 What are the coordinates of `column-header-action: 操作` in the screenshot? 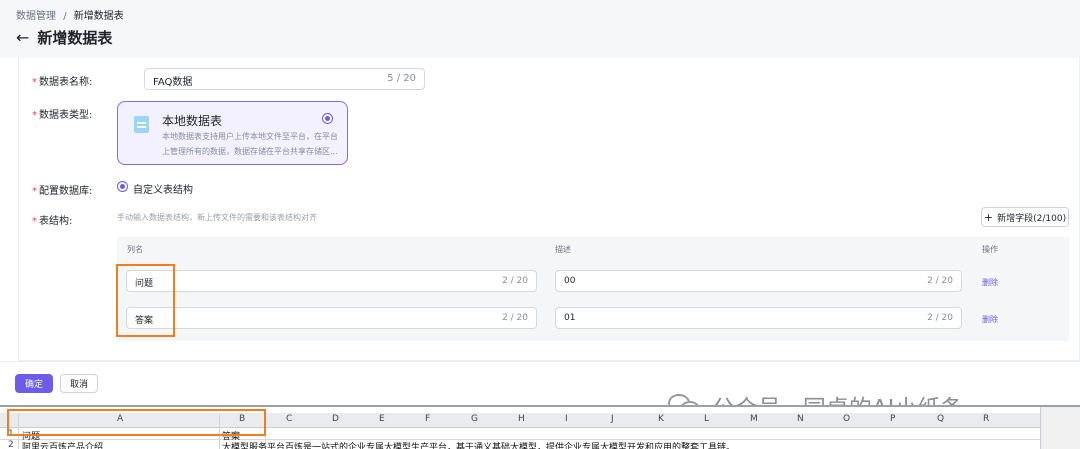 It's located at (990, 249).